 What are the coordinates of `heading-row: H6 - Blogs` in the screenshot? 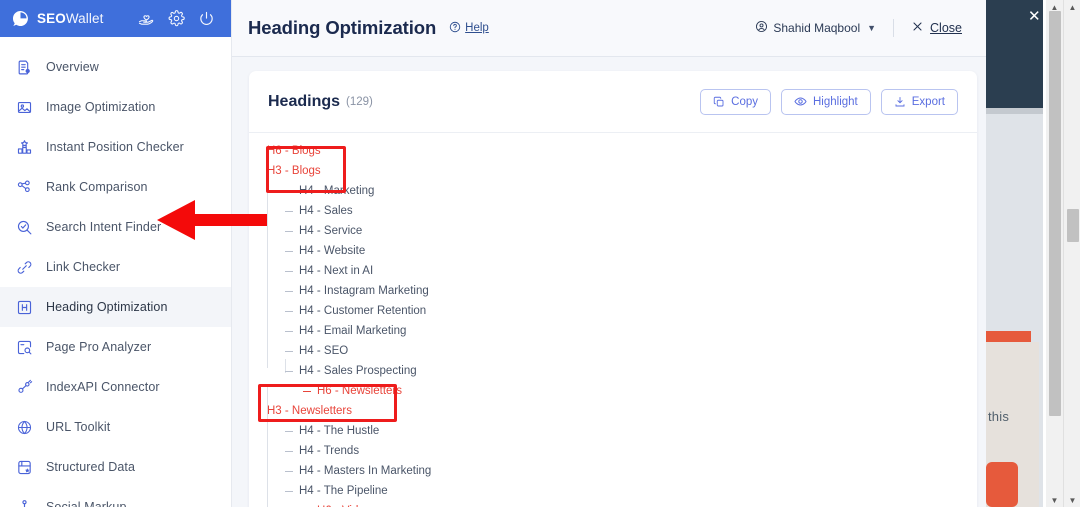 It's located at (622, 151).